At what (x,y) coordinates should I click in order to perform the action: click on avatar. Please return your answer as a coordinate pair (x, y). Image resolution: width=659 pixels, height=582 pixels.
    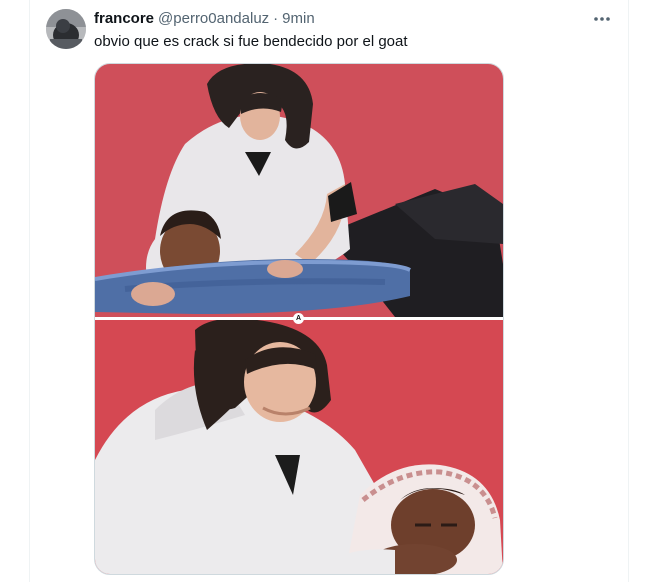
    Looking at the image, I should click on (66, 29).